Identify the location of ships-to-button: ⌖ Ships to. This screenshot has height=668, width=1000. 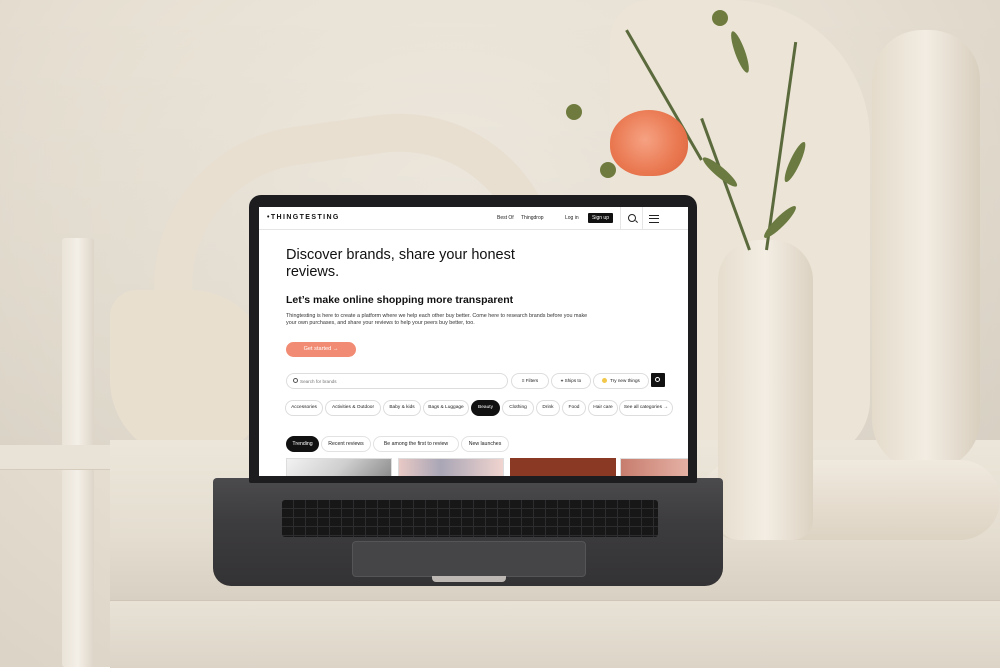
(571, 381).